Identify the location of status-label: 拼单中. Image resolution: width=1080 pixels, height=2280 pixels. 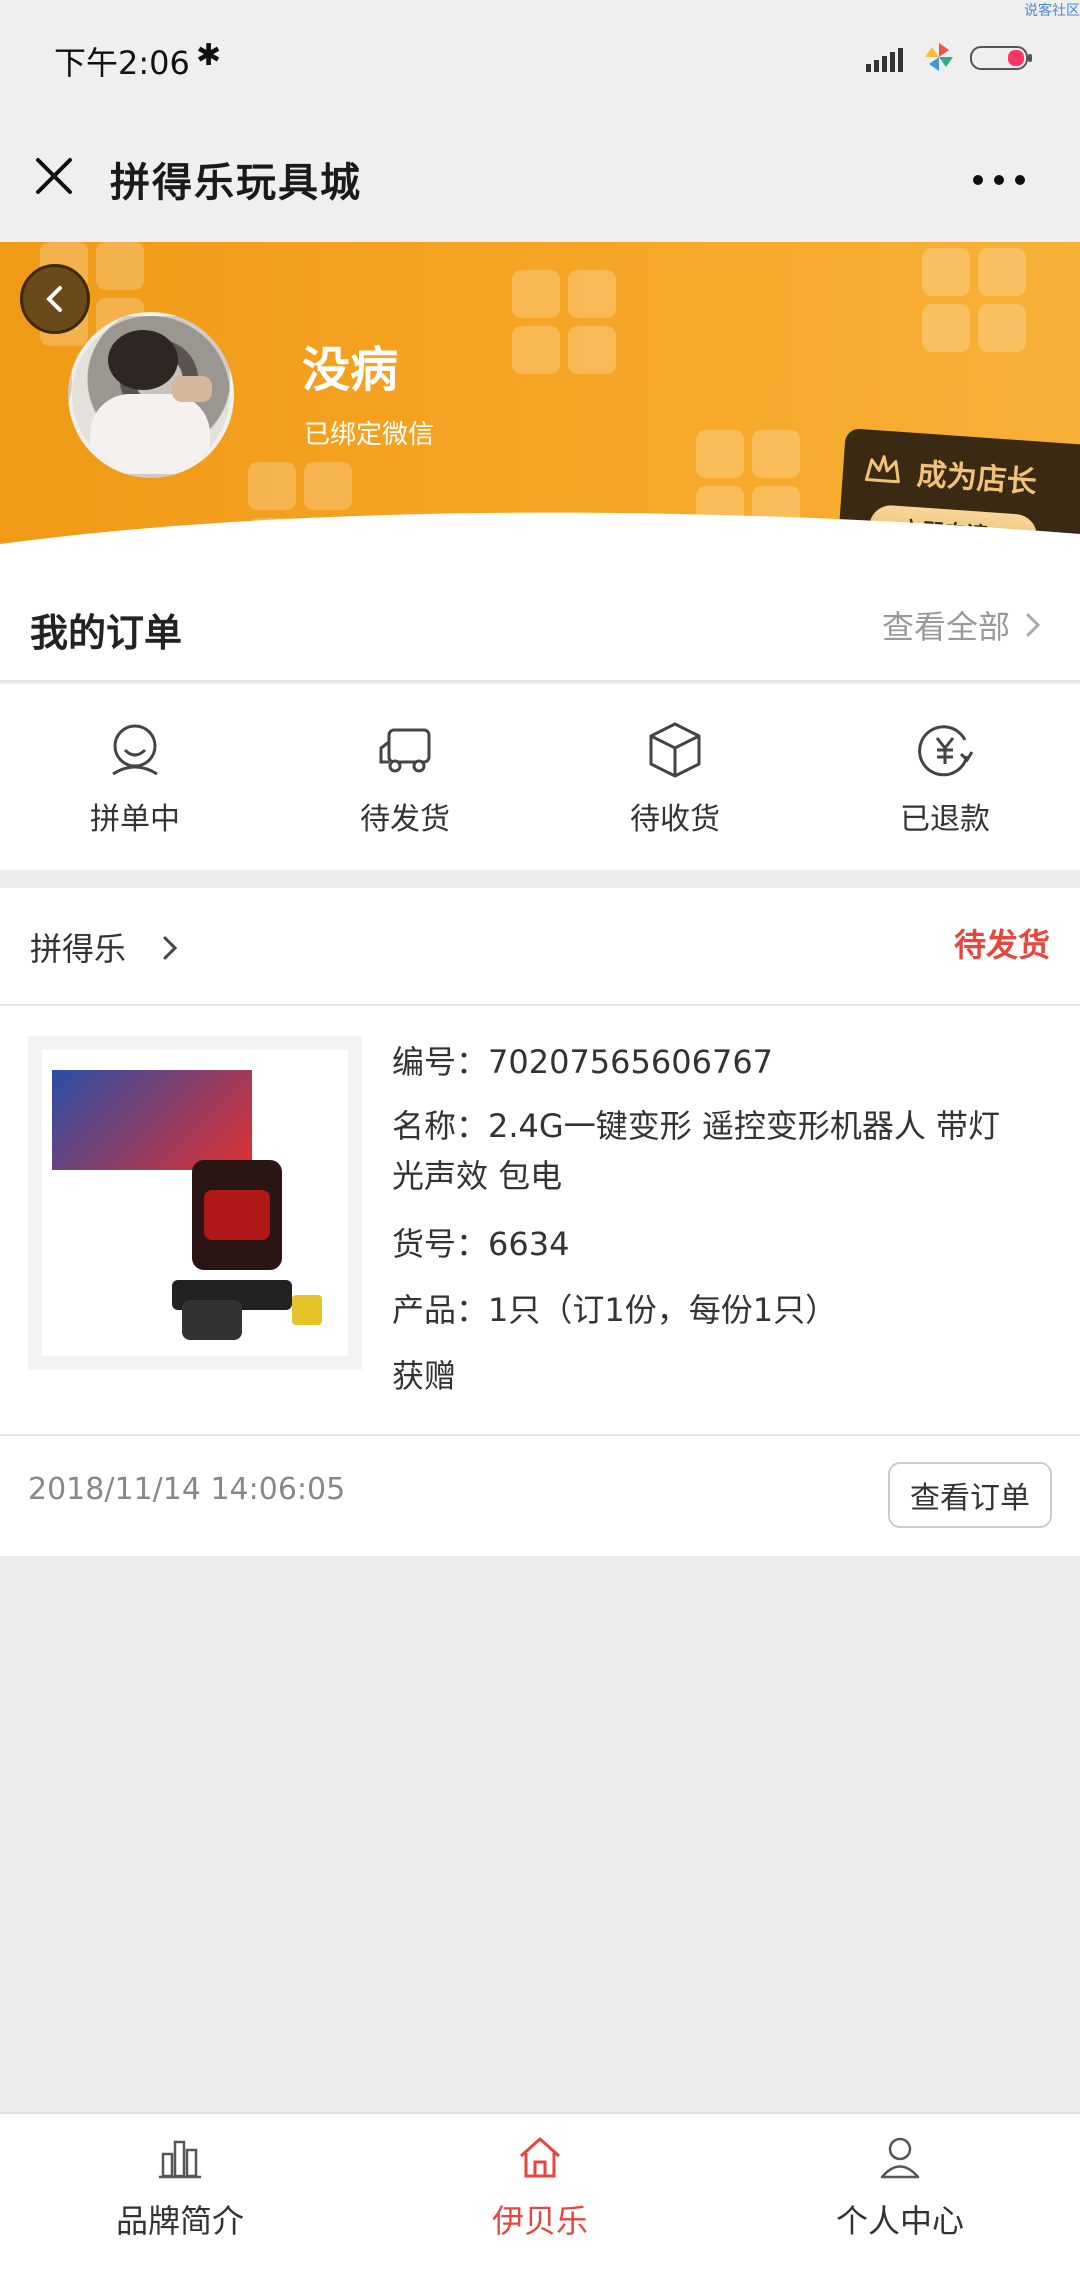
(135, 819).